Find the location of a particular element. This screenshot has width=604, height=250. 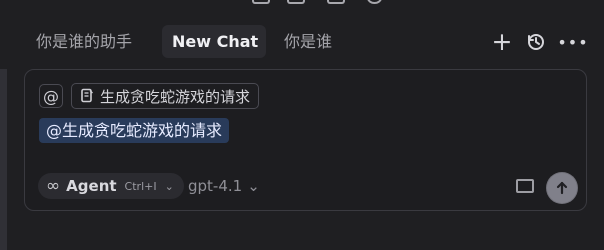

context-chip: 生成贪吃蛇游戏的请求 is located at coordinates (165, 96).